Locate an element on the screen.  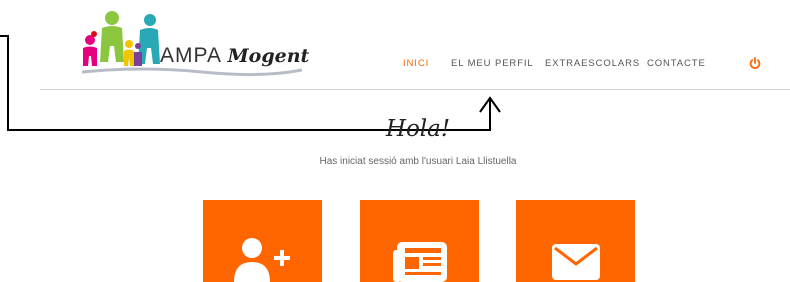
tile-news is located at coordinates (419, 241).